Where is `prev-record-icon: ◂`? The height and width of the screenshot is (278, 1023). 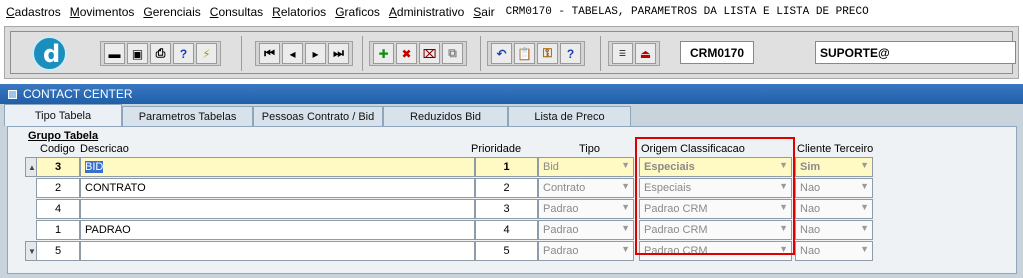 prev-record-icon: ◂ is located at coordinates (292, 53).